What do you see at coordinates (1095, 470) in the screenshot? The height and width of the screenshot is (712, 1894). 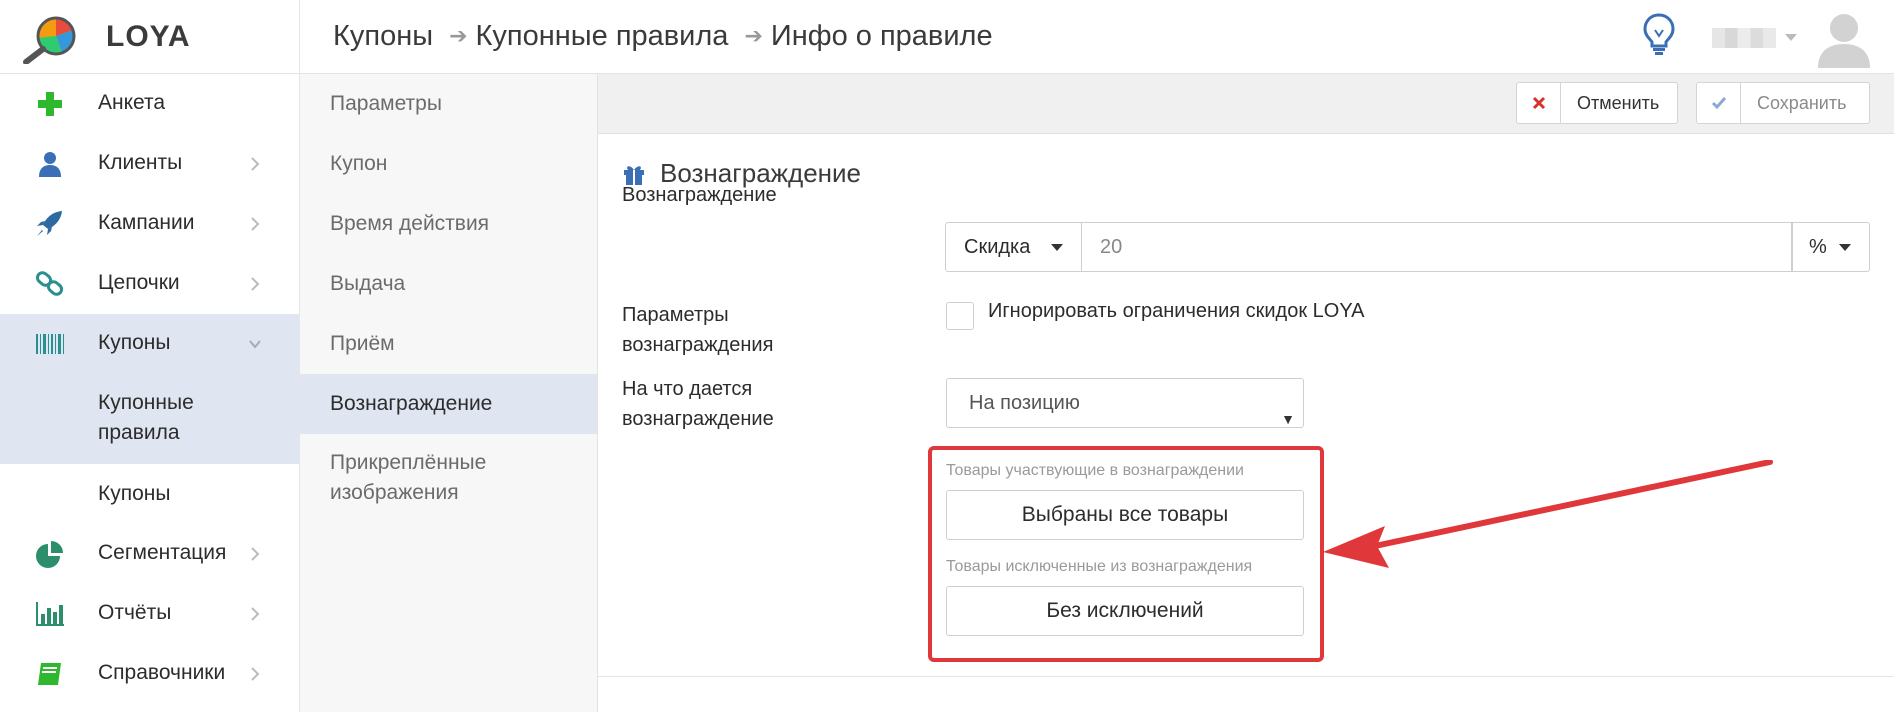 I see `included-goods-label: Товары участвующие в вознаграждении` at bounding box center [1095, 470].